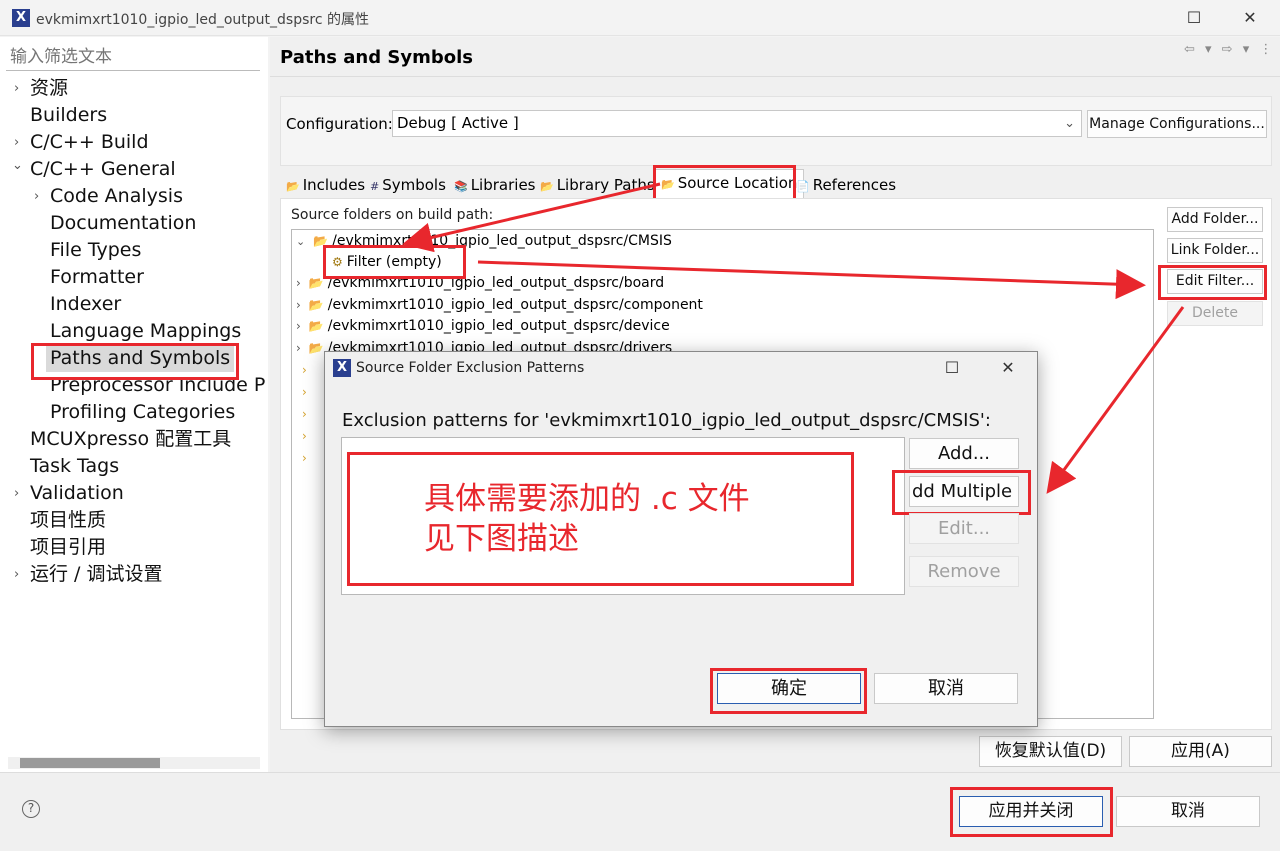  I want to click on arrow-filter-to-edit, so click(811, 280).